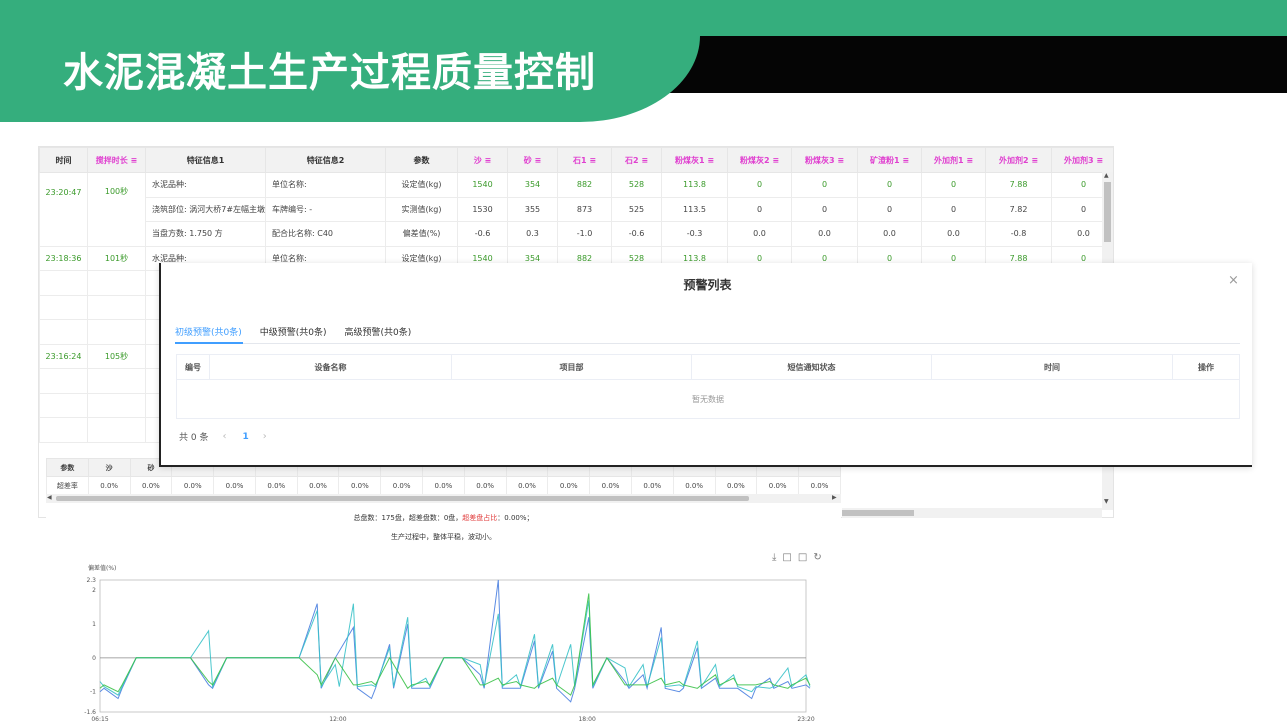 Image resolution: width=1287 pixels, height=725 pixels. What do you see at coordinates (205, 234) in the screenshot?
I see `table-cell: 当盘方数: 1.750 方` at bounding box center [205, 234].